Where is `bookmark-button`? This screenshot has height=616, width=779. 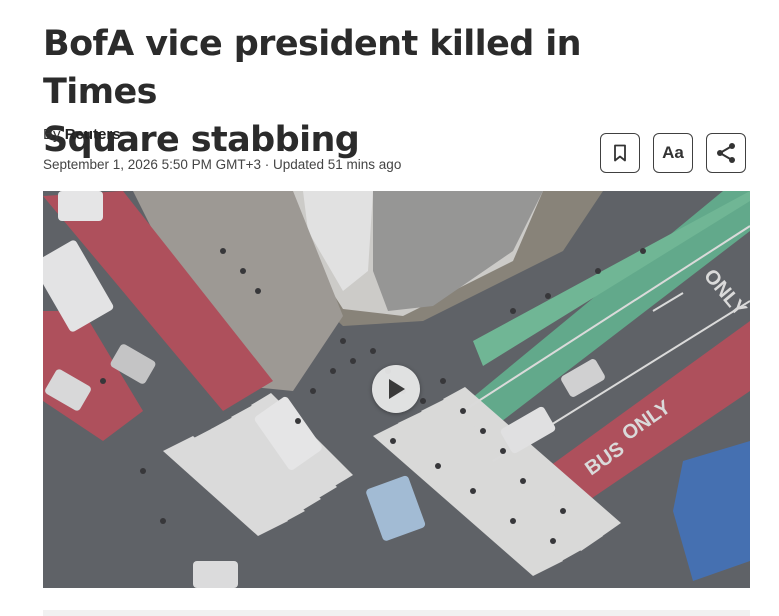 bookmark-button is located at coordinates (620, 153).